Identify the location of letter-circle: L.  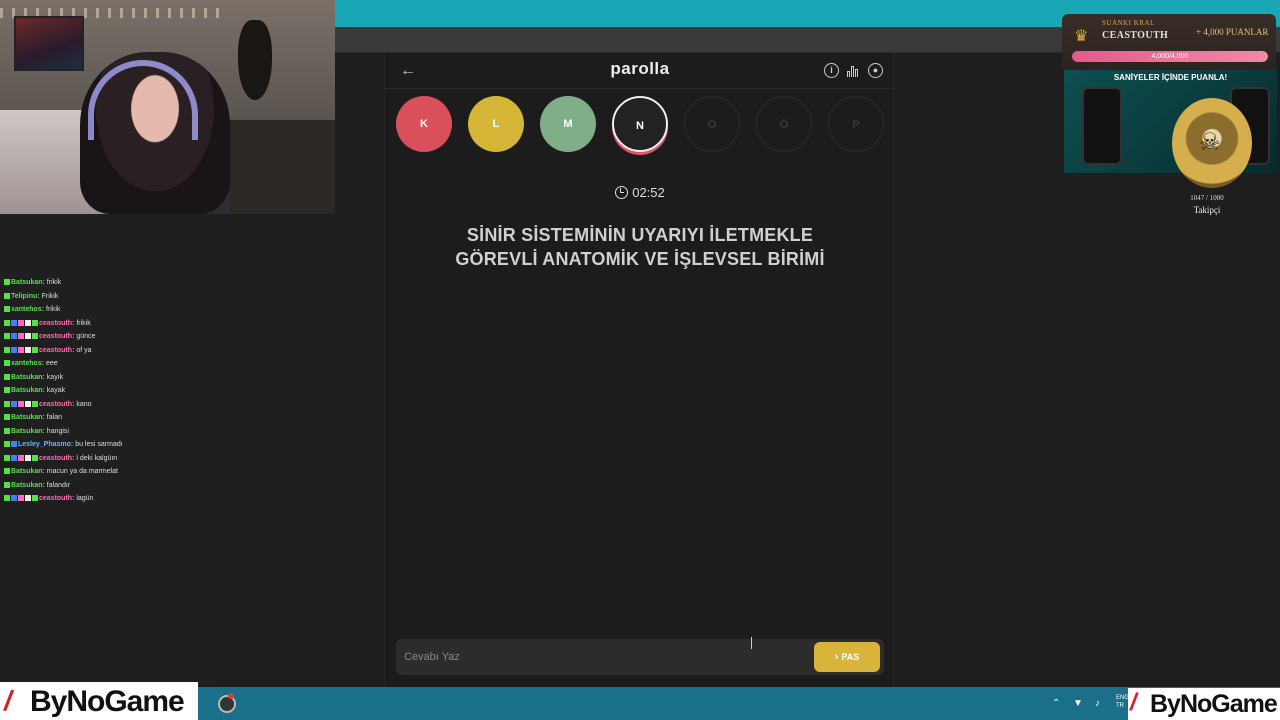
(496, 124).